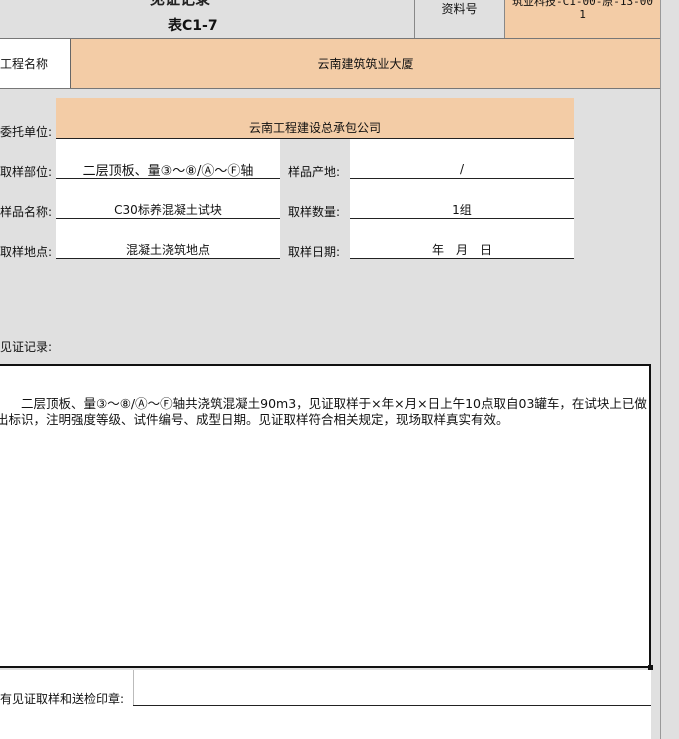 Image resolution: width=679 pixels, height=739 pixels. I want to click on location-value: 混凝土浇筑地点, so click(167, 249).